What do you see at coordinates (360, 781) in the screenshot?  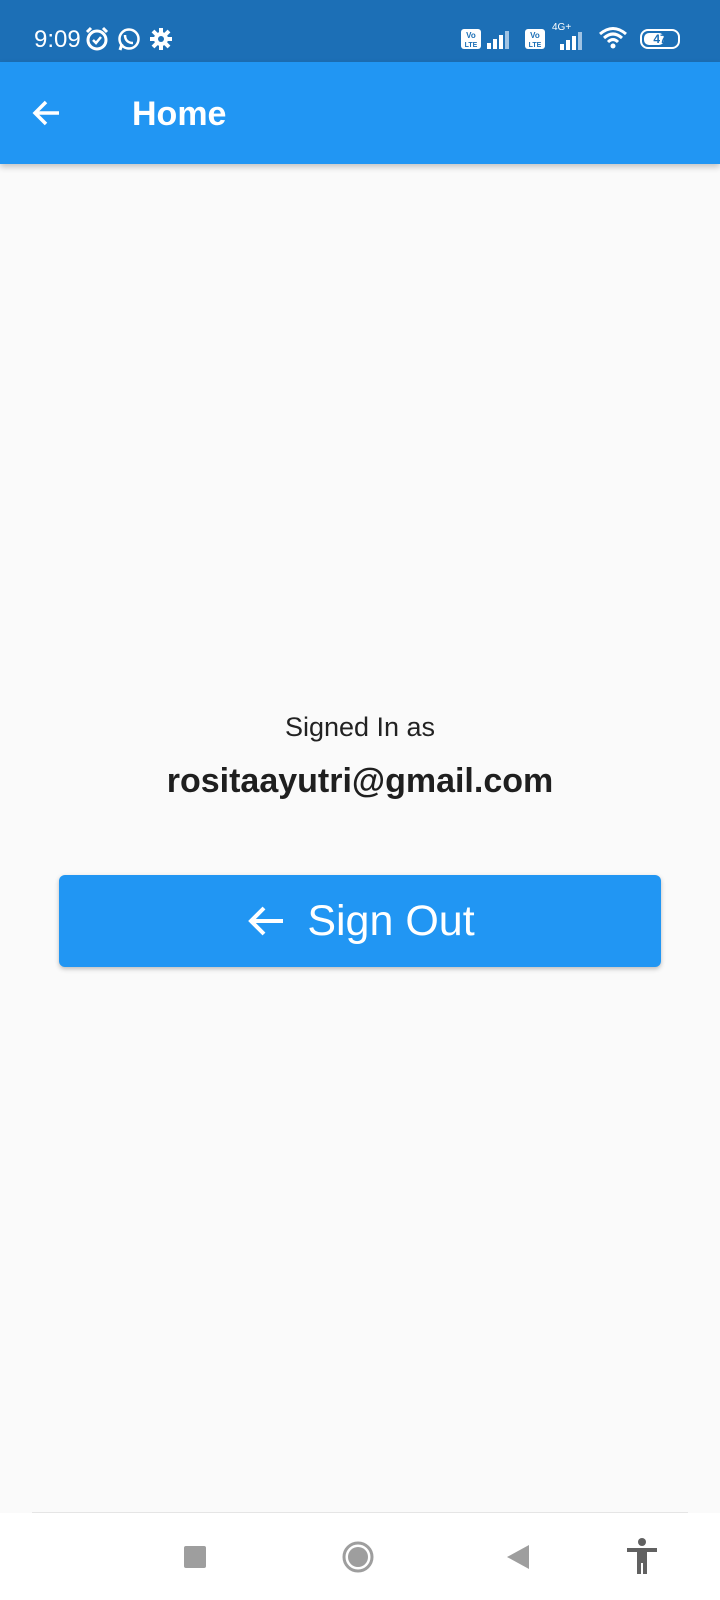 I see `user-email: rositaayutri@gmail.com` at bounding box center [360, 781].